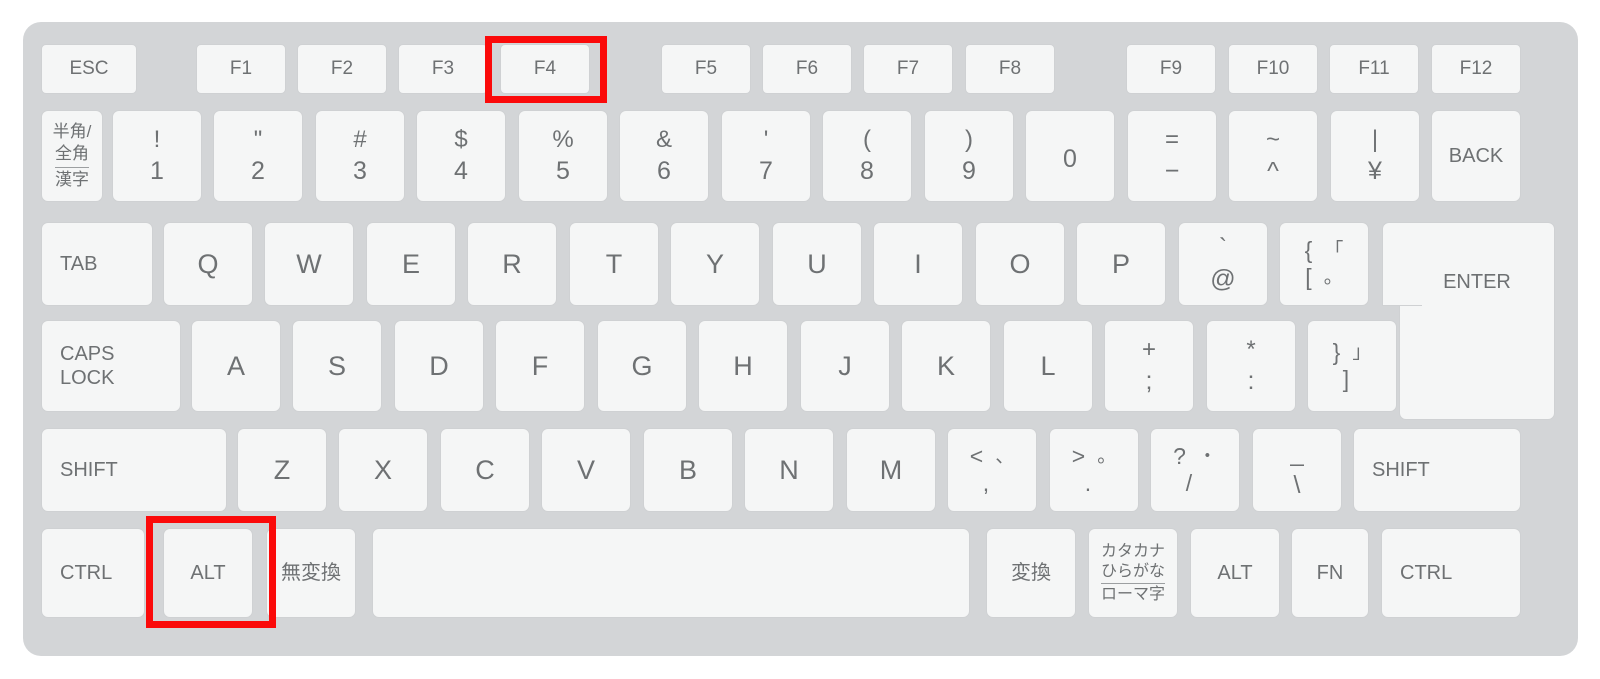 This screenshot has height=679, width=1600. I want to click on period-base: ., so click(1088, 483).